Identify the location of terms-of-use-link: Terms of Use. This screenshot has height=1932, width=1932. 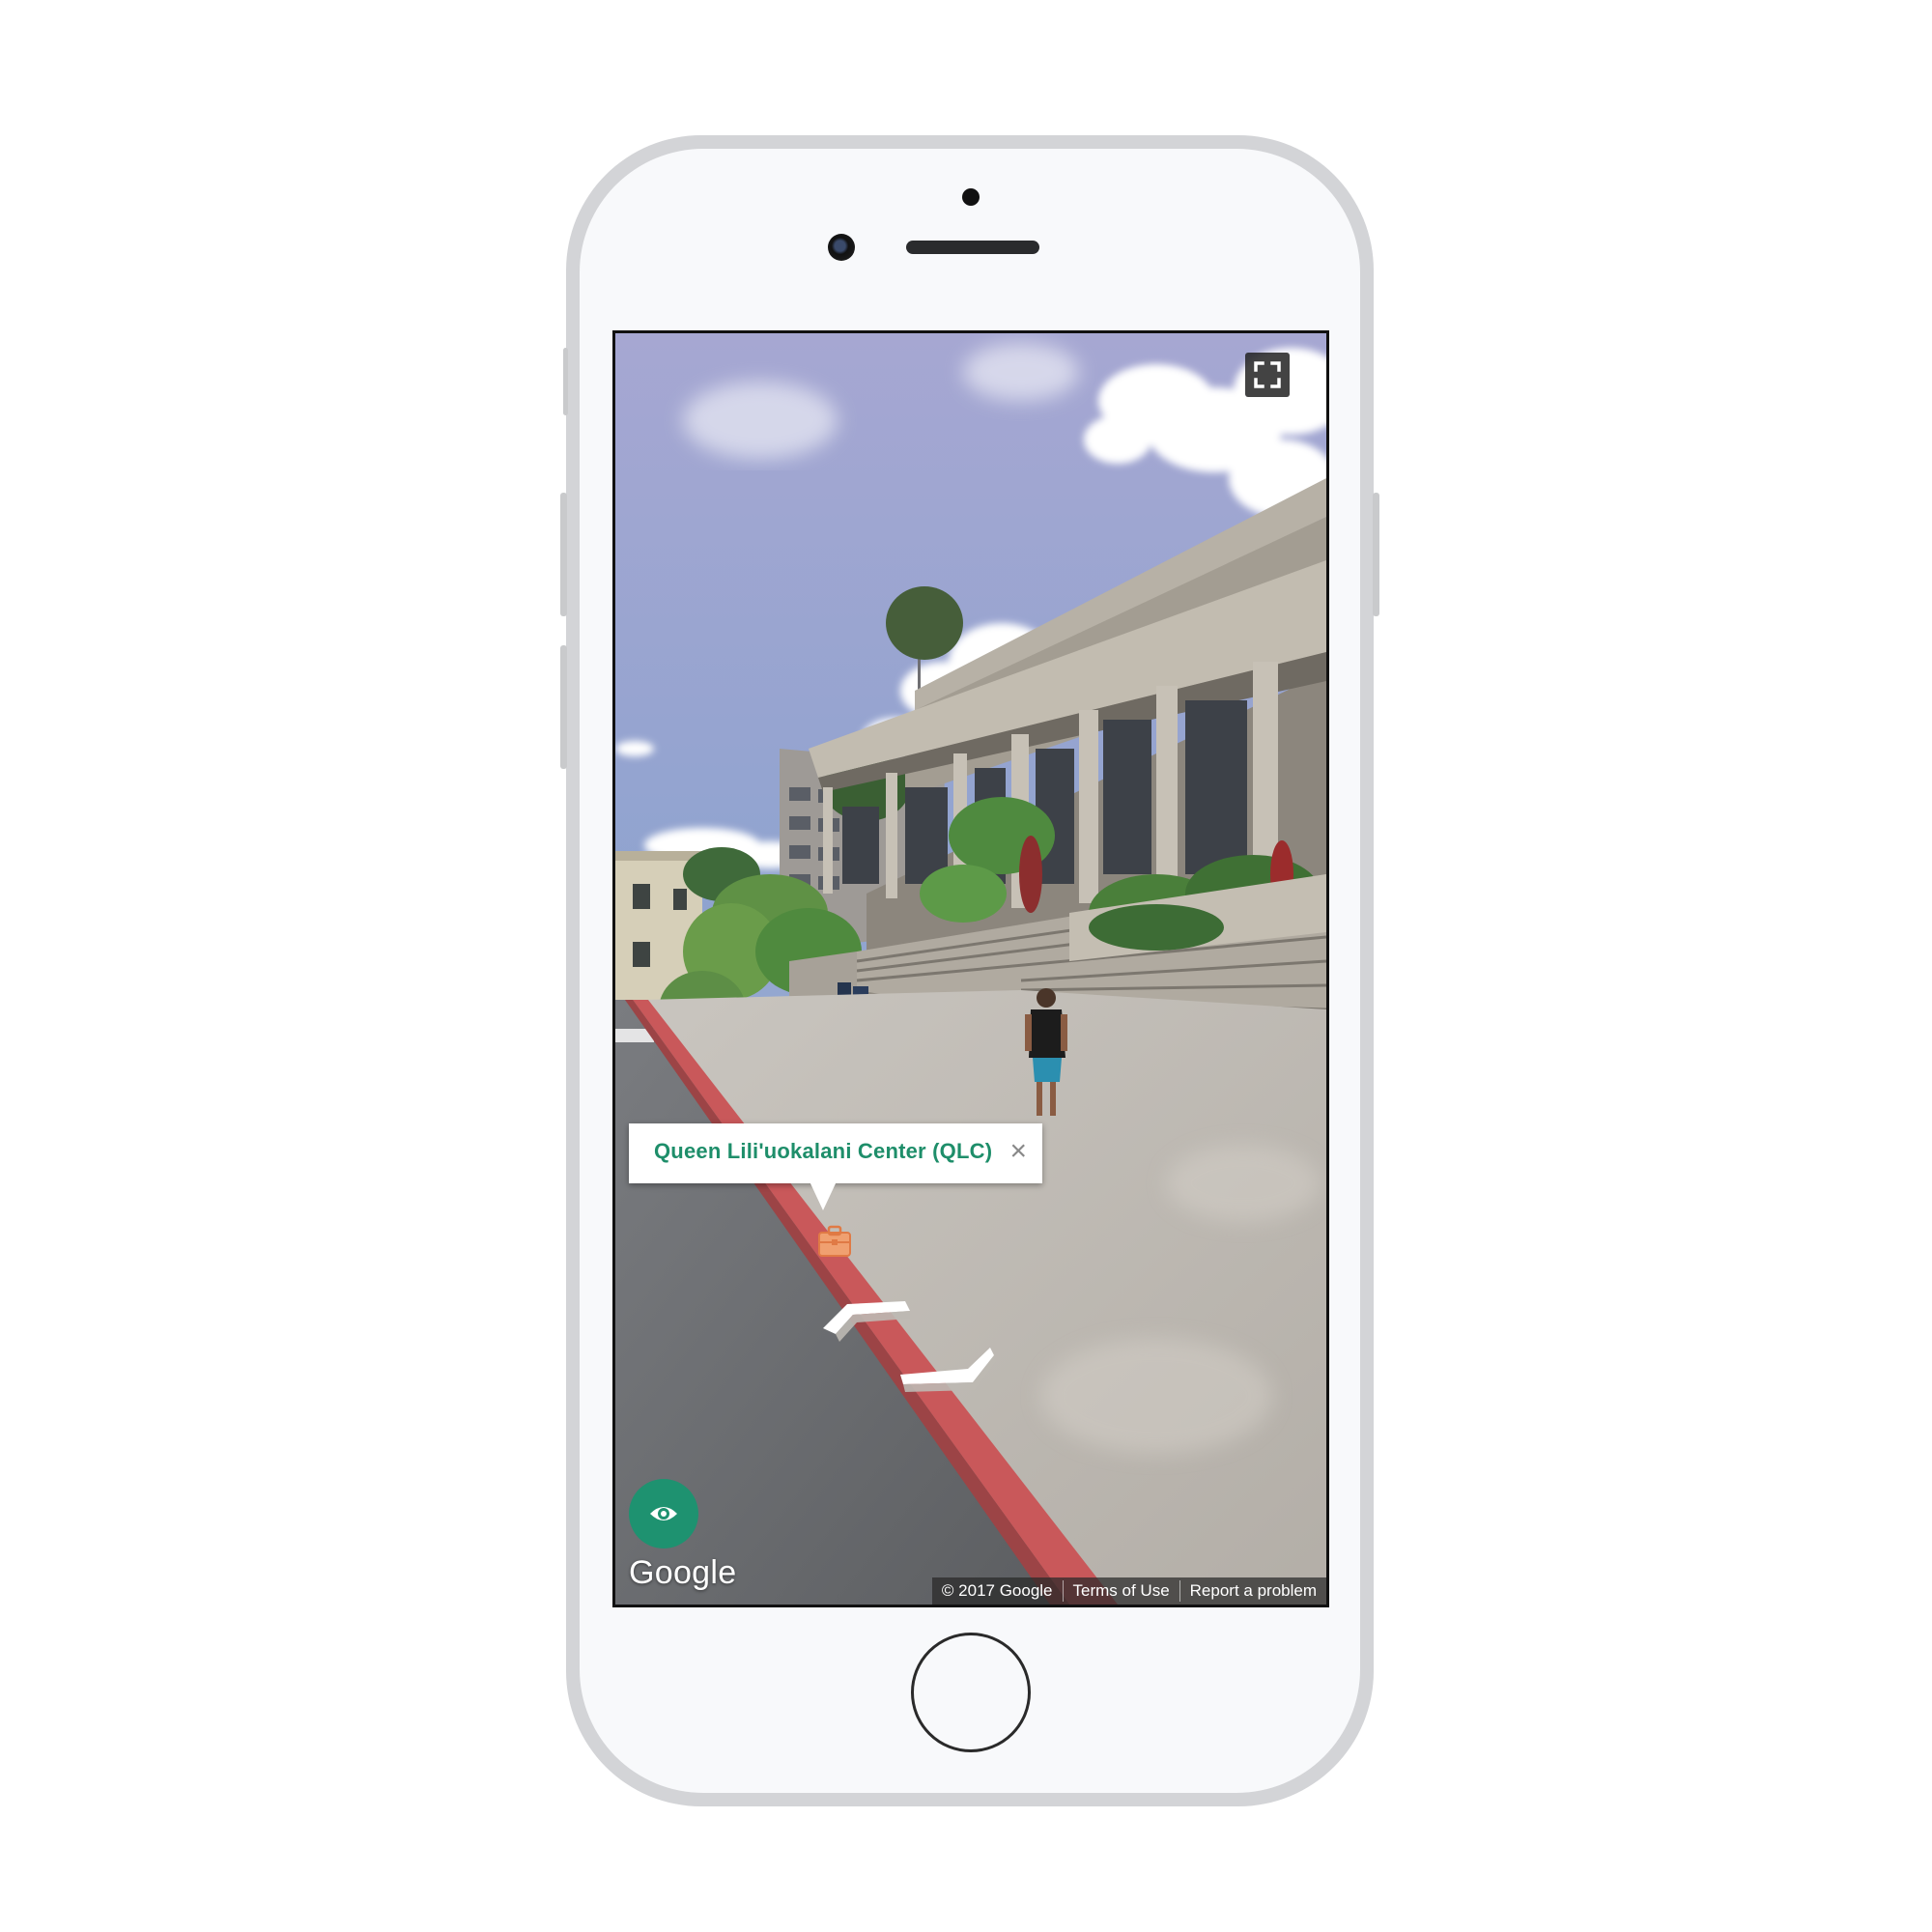
(1121, 1591).